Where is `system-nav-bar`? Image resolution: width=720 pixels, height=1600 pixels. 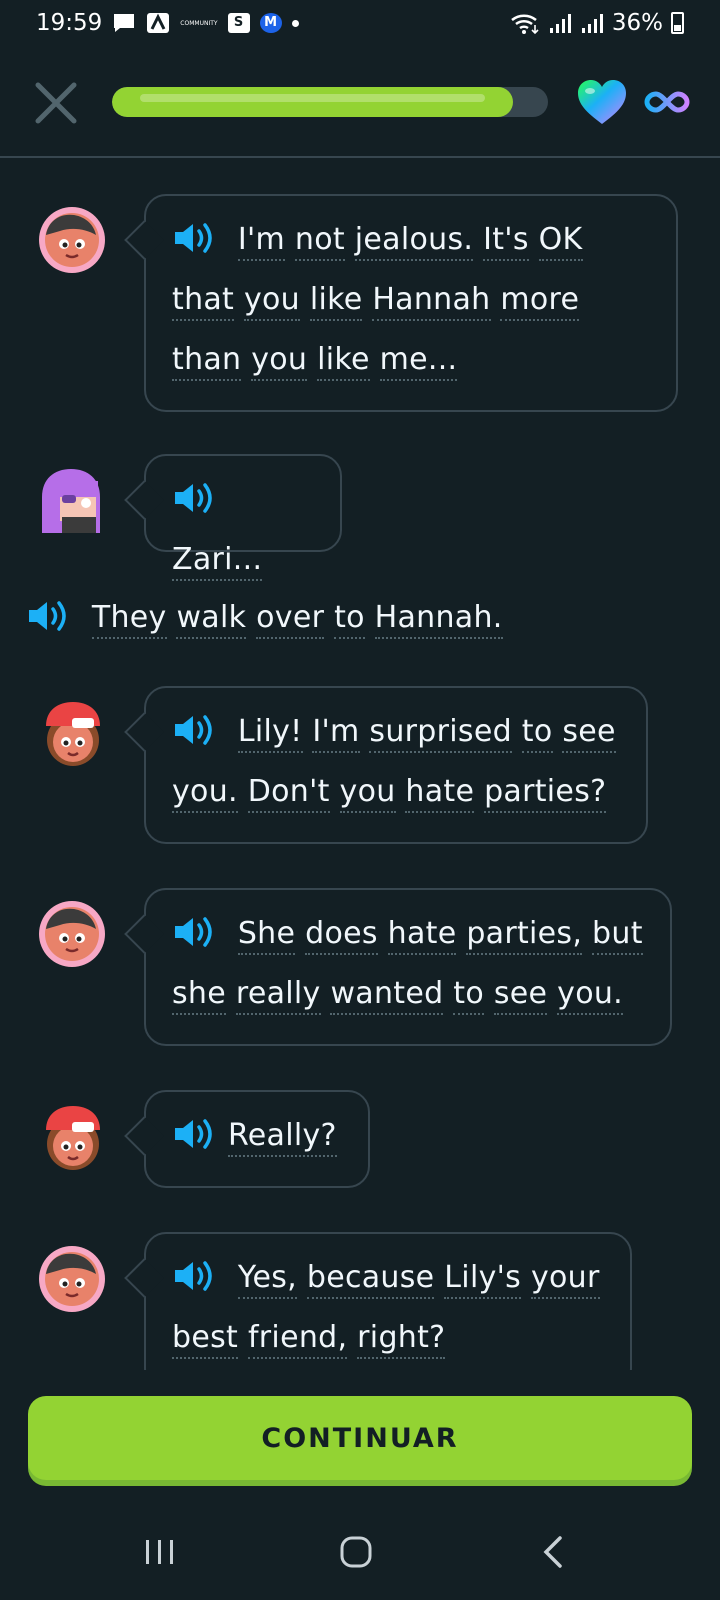
system-nav-bar is located at coordinates (360, 1553).